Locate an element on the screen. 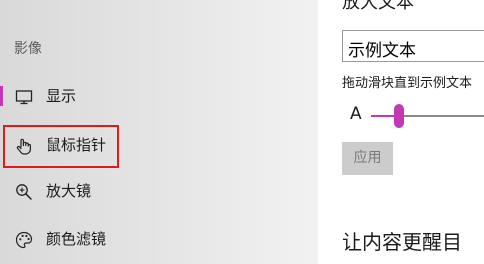 This screenshot has width=484, height=264. sample-text-box: 示例文本 is located at coordinates (413, 46).